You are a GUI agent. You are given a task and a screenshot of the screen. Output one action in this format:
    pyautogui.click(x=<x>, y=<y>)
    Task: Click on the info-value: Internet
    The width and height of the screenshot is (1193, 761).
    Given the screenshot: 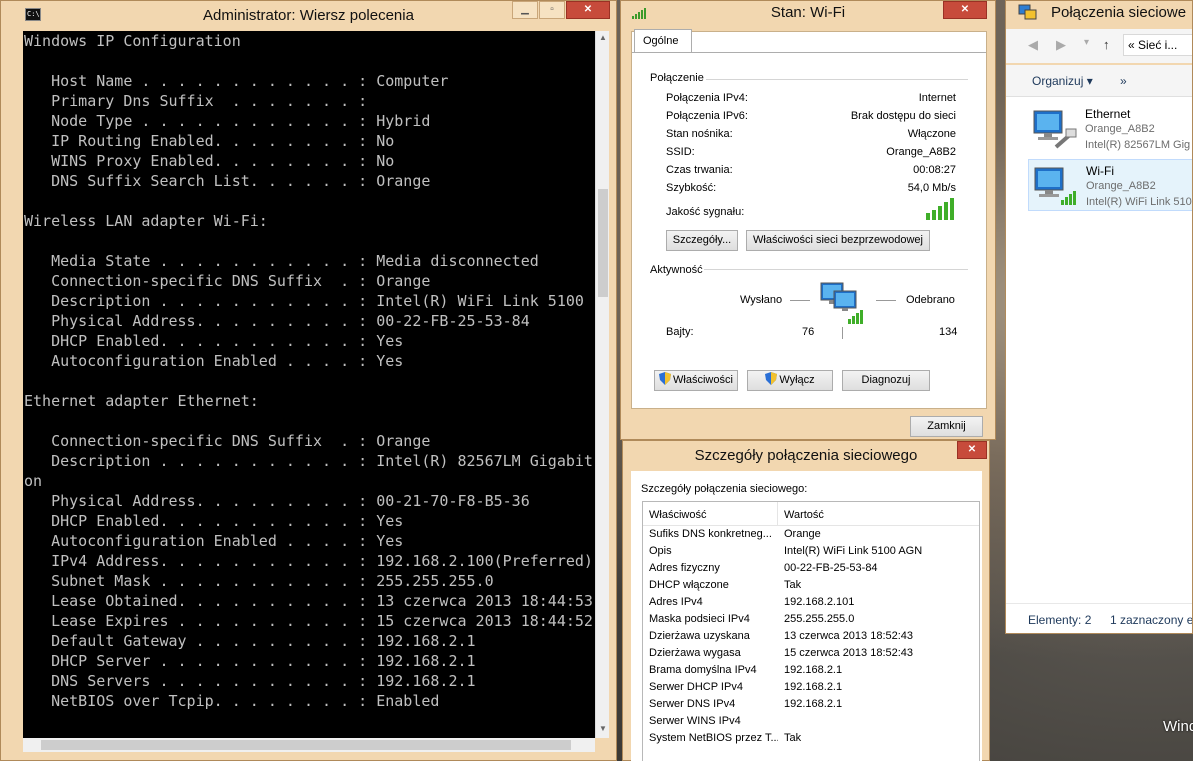 What is the action you would take?
    pyautogui.click(x=937, y=98)
    